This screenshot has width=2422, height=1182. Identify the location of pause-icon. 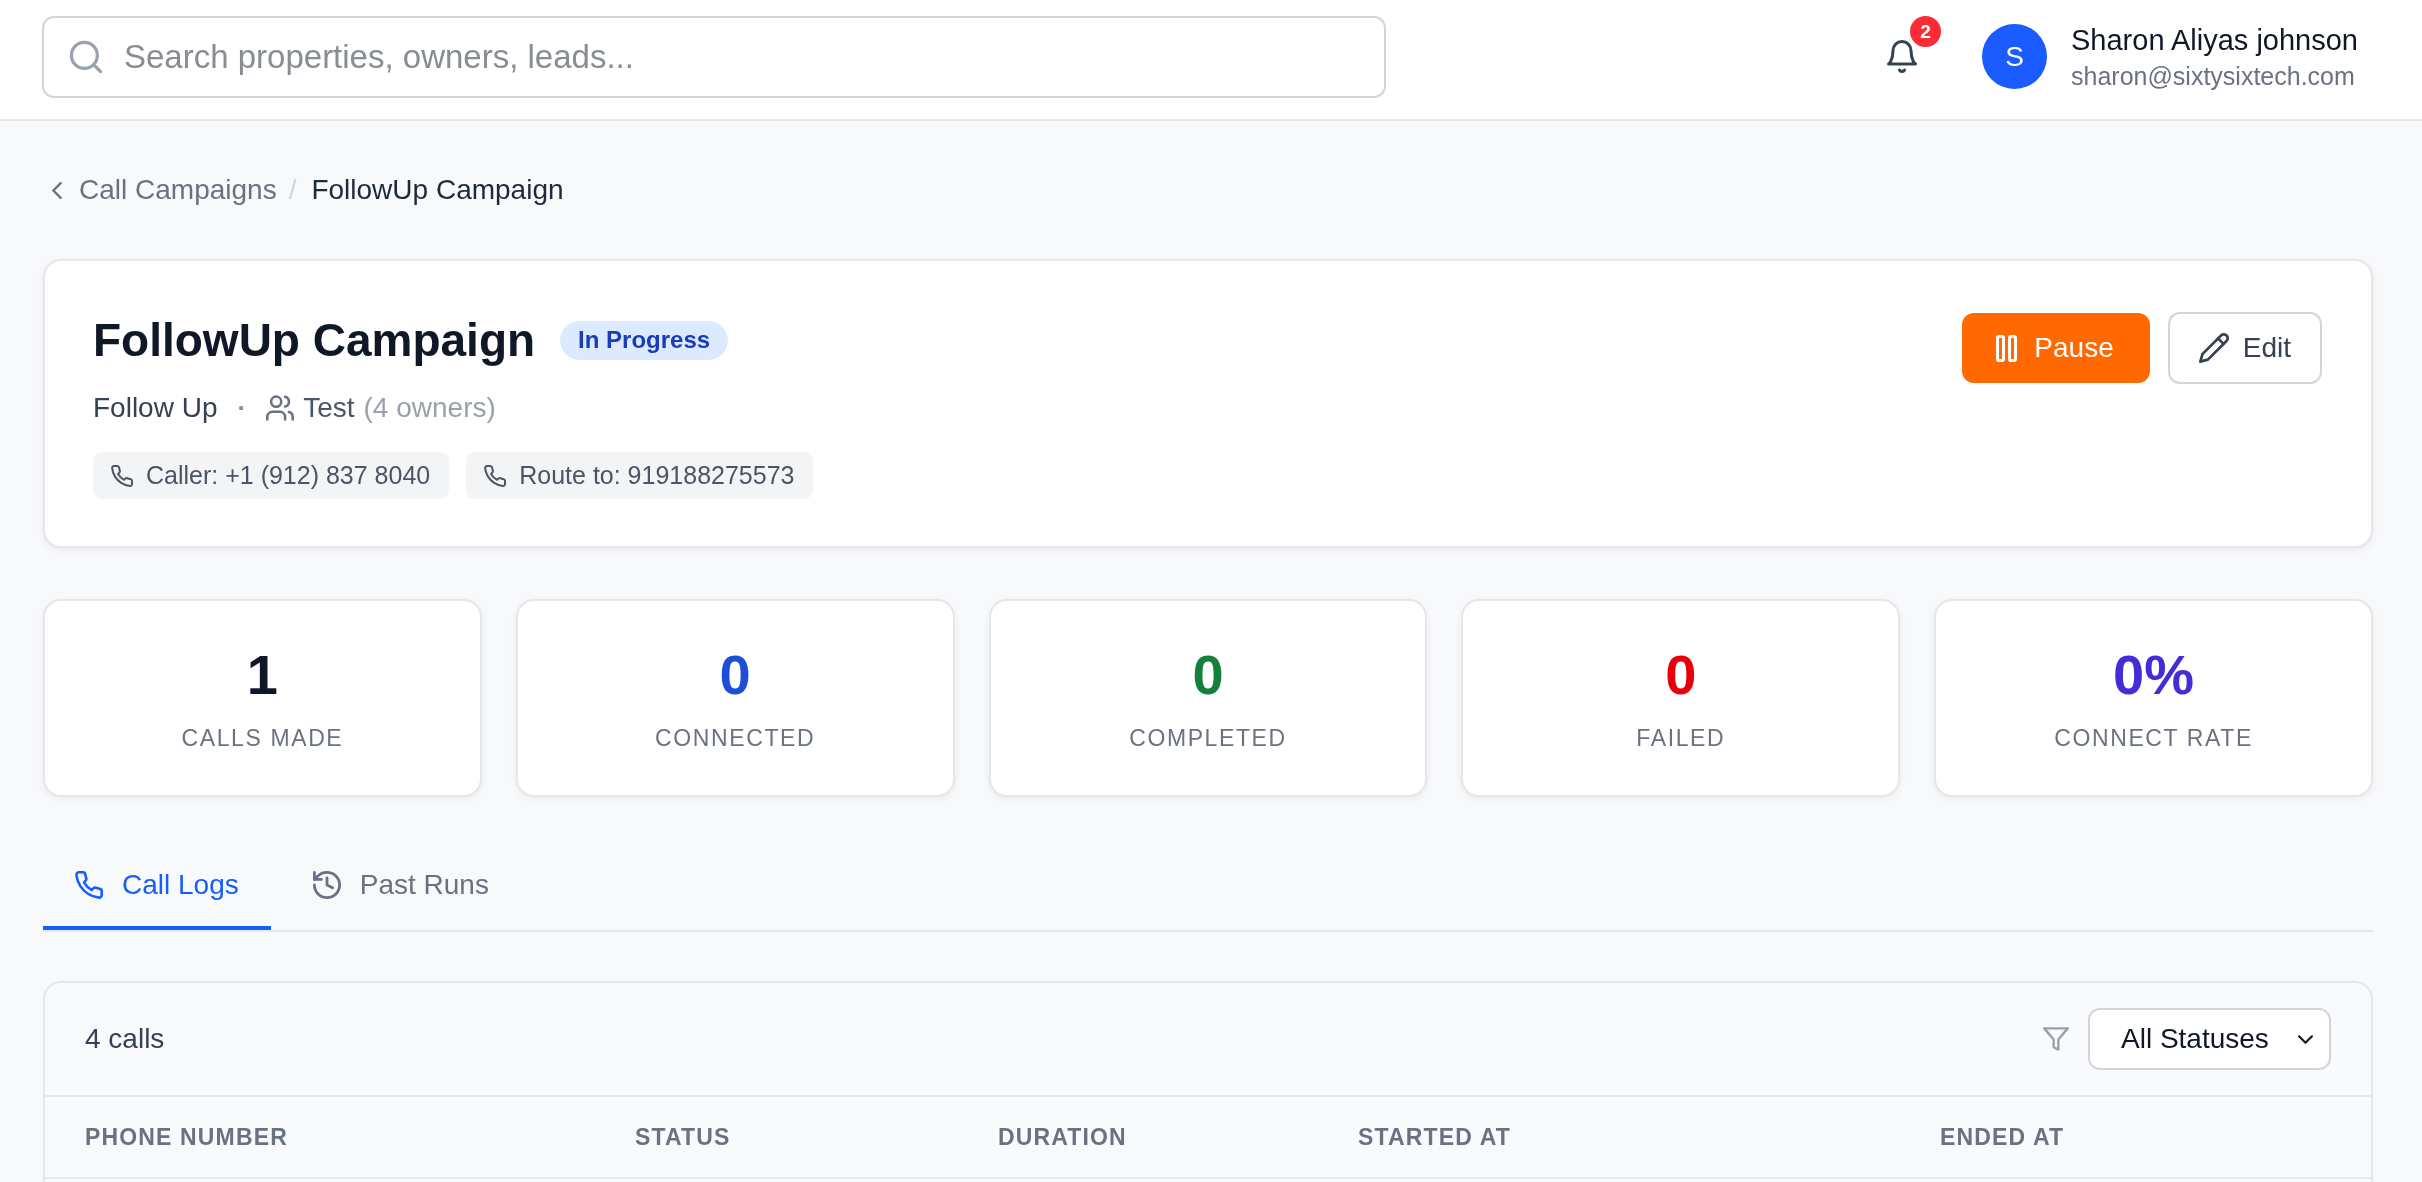
(2007, 348).